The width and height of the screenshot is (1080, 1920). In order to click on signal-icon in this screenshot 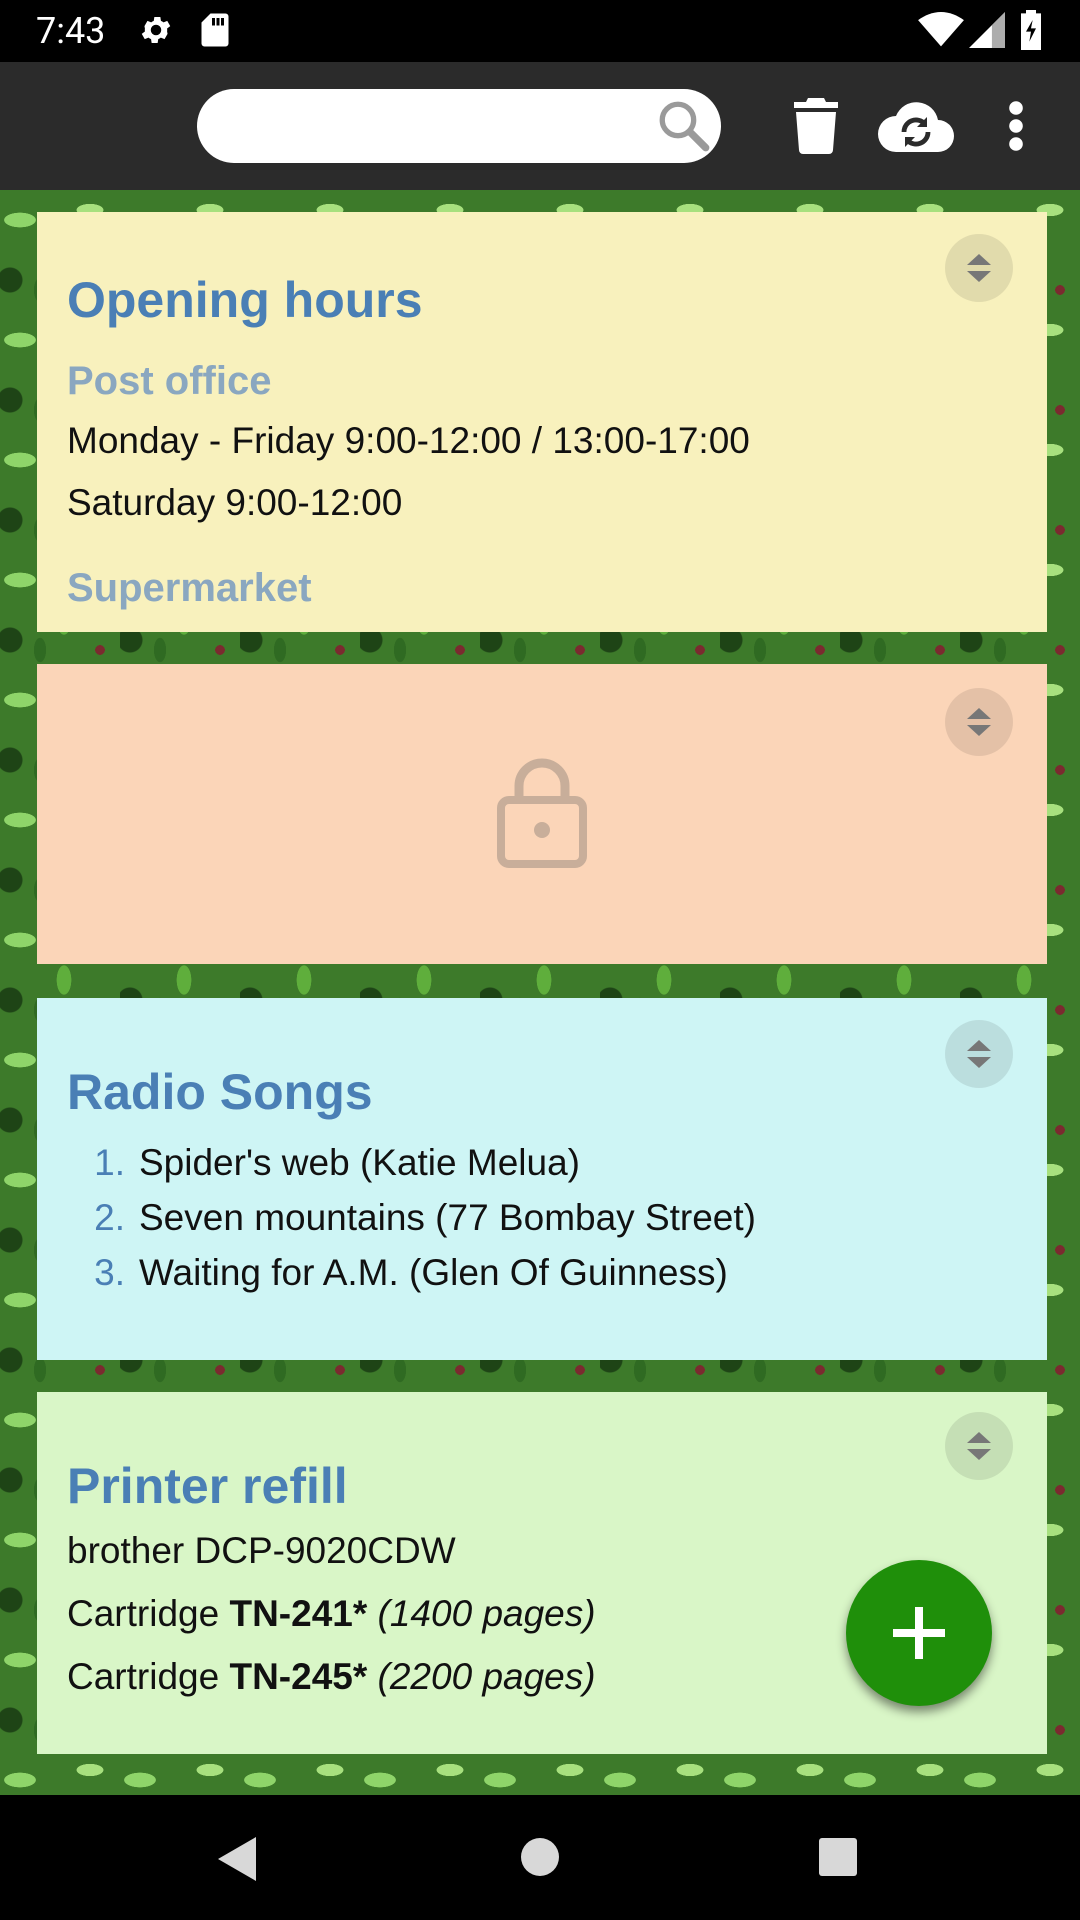, I will do `click(987, 30)`.